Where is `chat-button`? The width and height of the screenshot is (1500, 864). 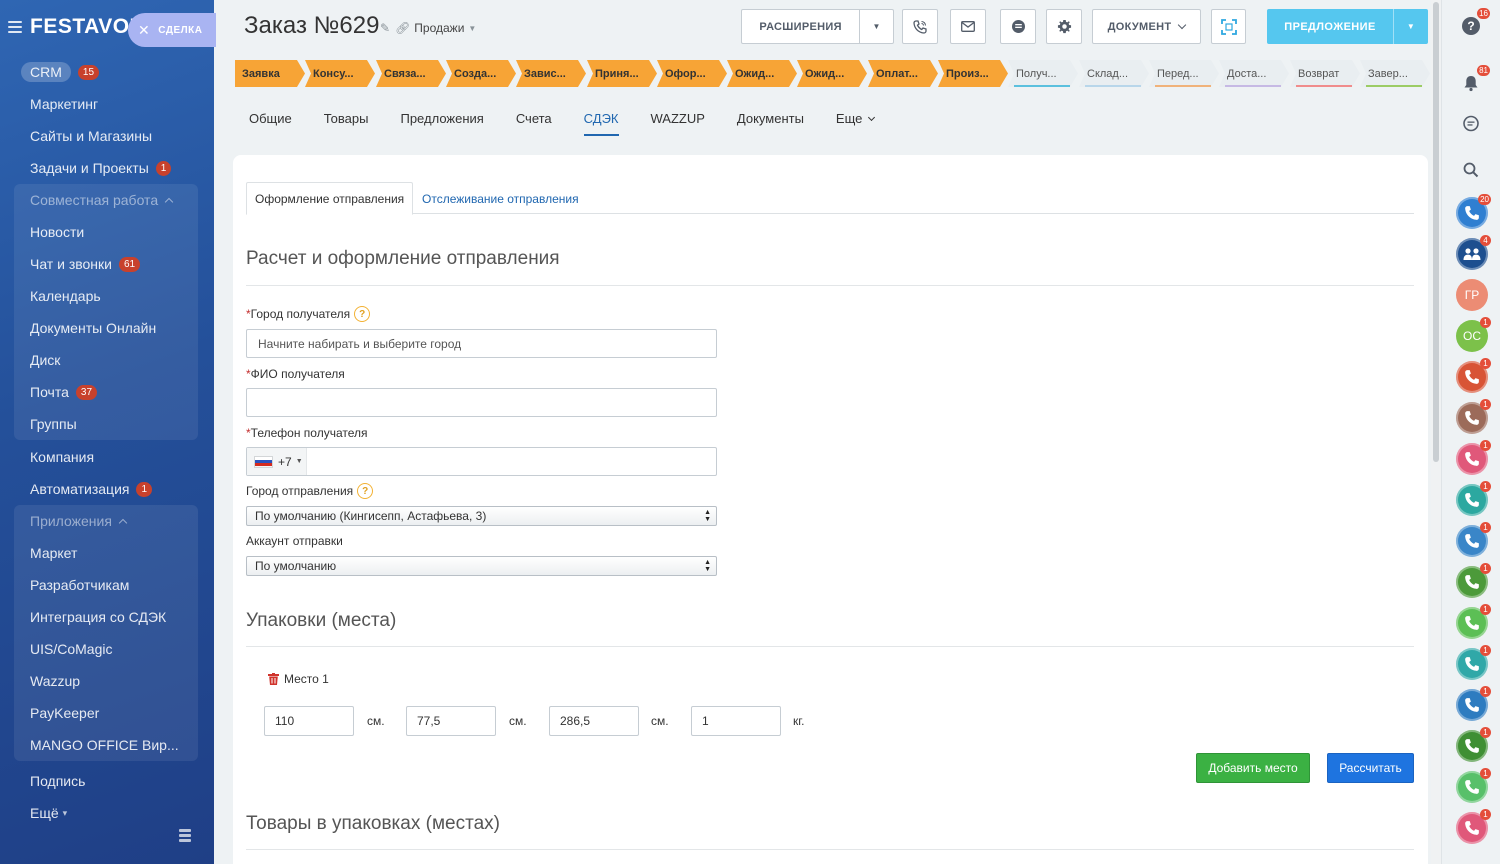 chat-button is located at coordinates (1018, 26).